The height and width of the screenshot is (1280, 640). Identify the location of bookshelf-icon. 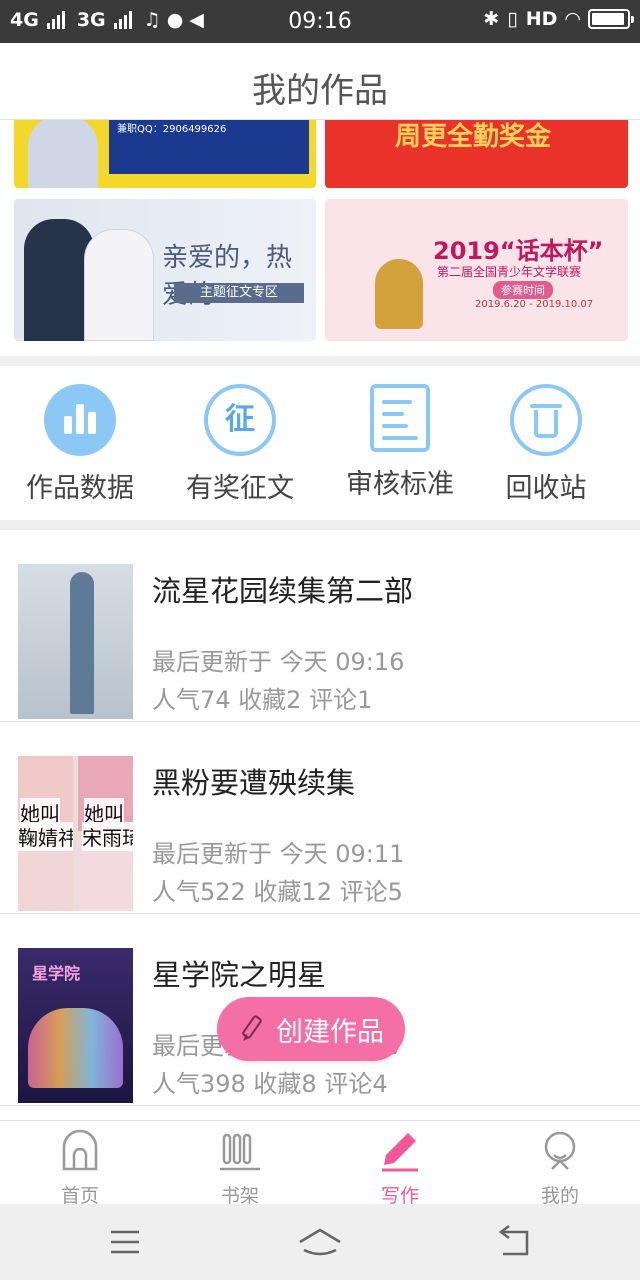
(240, 1152).